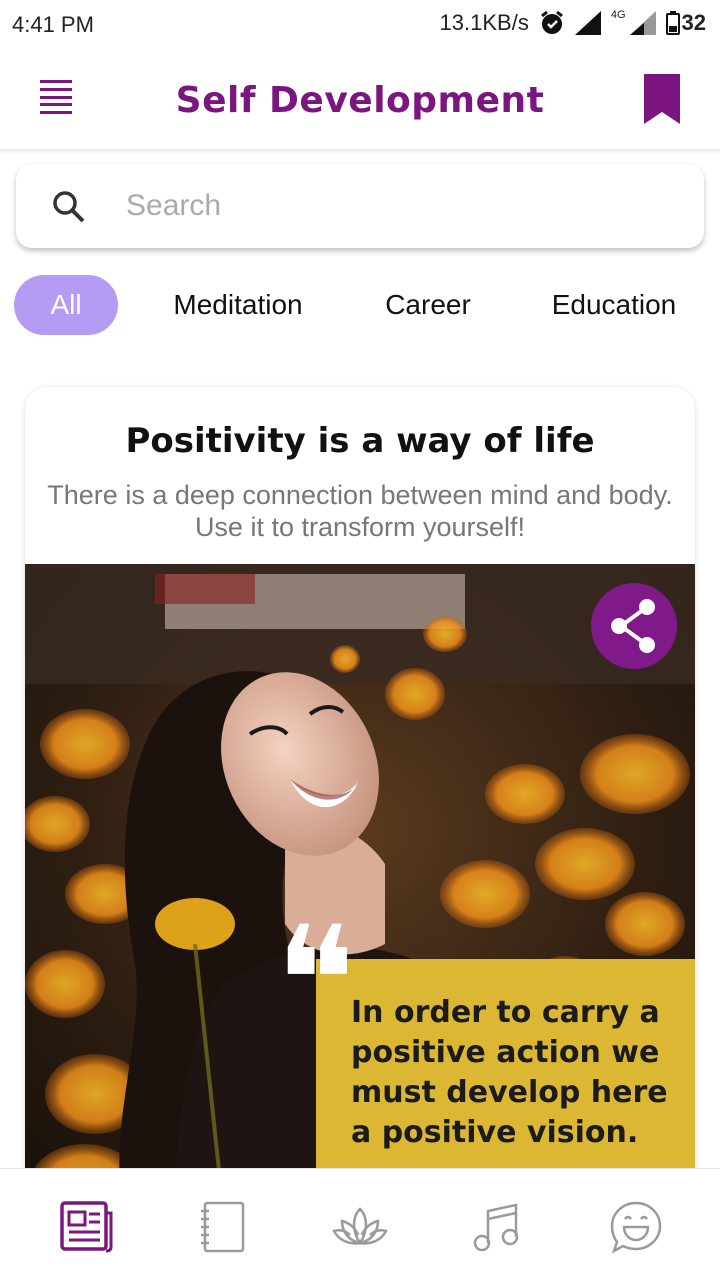 The image size is (720, 1280). Describe the element at coordinates (86, 1227) in the screenshot. I see `news-icon` at that location.